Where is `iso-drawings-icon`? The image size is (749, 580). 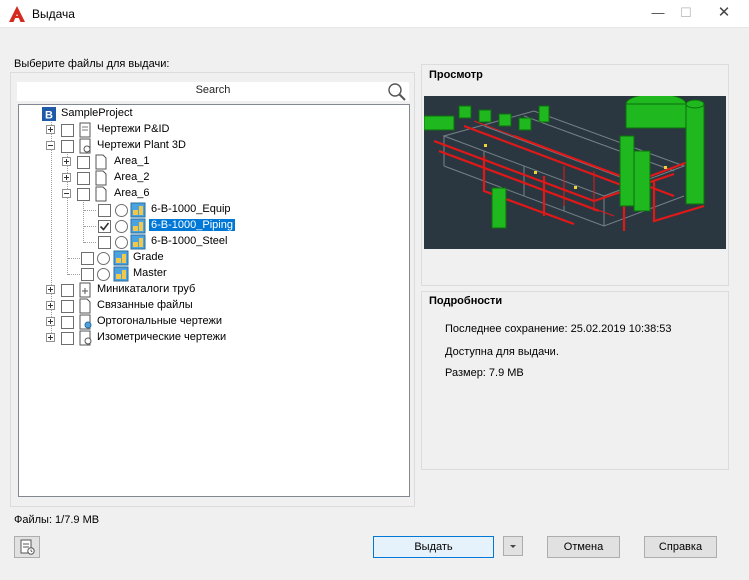 iso-drawings-icon is located at coordinates (85, 338).